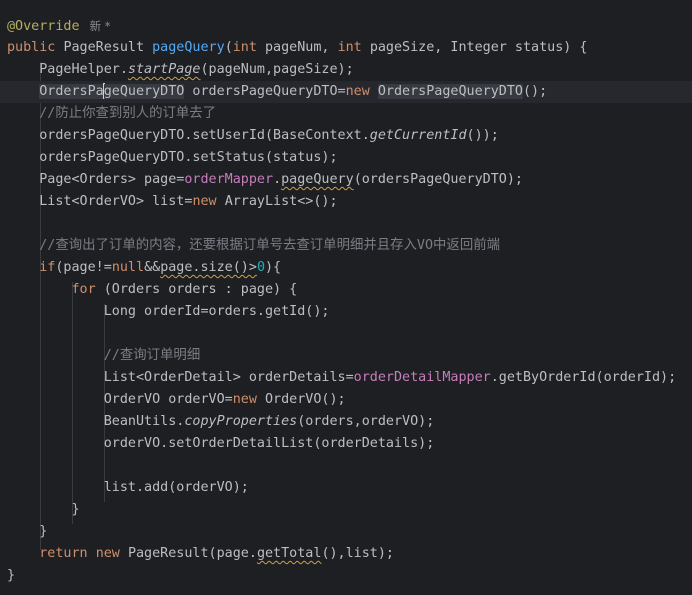 The height and width of the screenshot is (595, 692). Describe the element at coordinates (305, 399) in the screenshot. I see `code-token: OrderVO();` at that location.